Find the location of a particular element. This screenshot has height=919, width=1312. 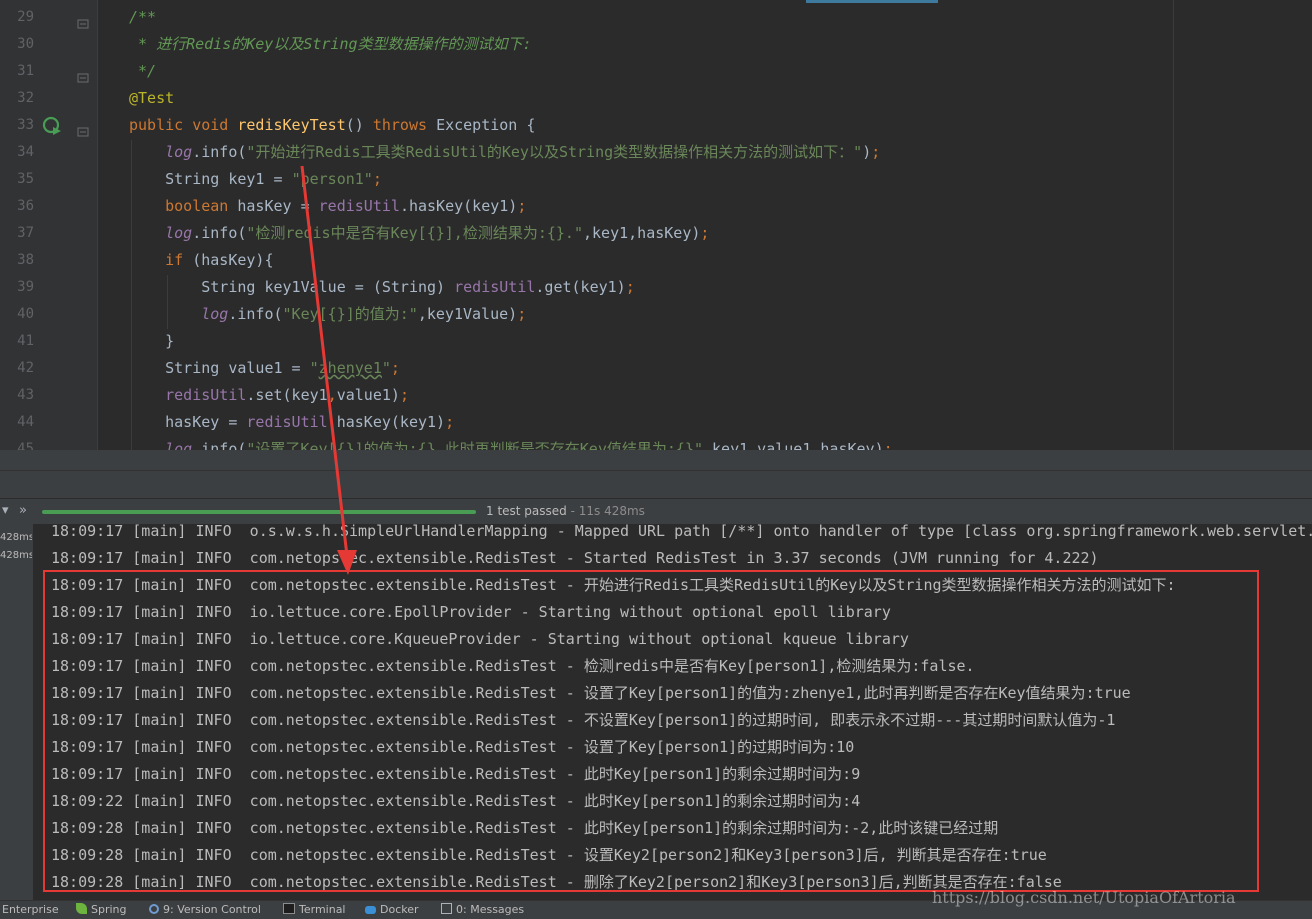

tool-label: Enterprise is located at coordinates (30, 909).